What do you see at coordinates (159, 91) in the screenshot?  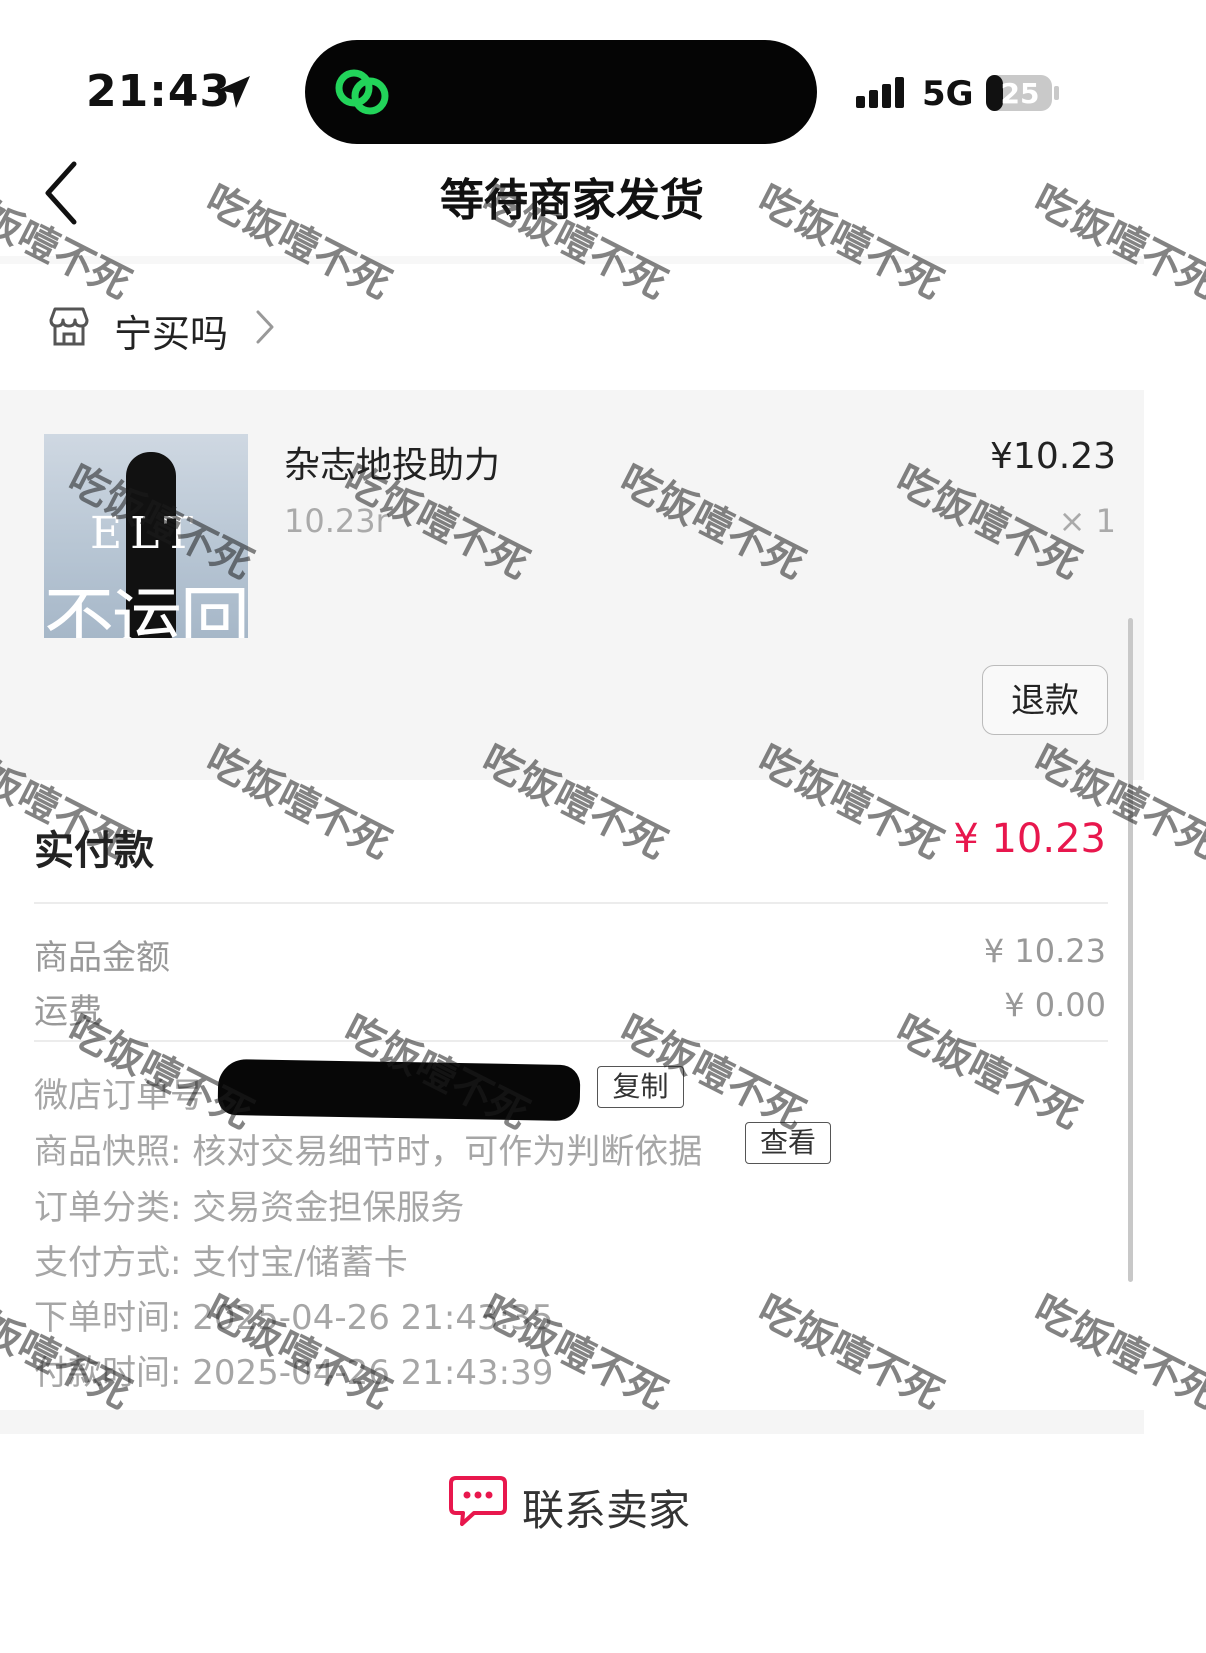 I see `status-time: 21:43` at bounding box center [159, 91].